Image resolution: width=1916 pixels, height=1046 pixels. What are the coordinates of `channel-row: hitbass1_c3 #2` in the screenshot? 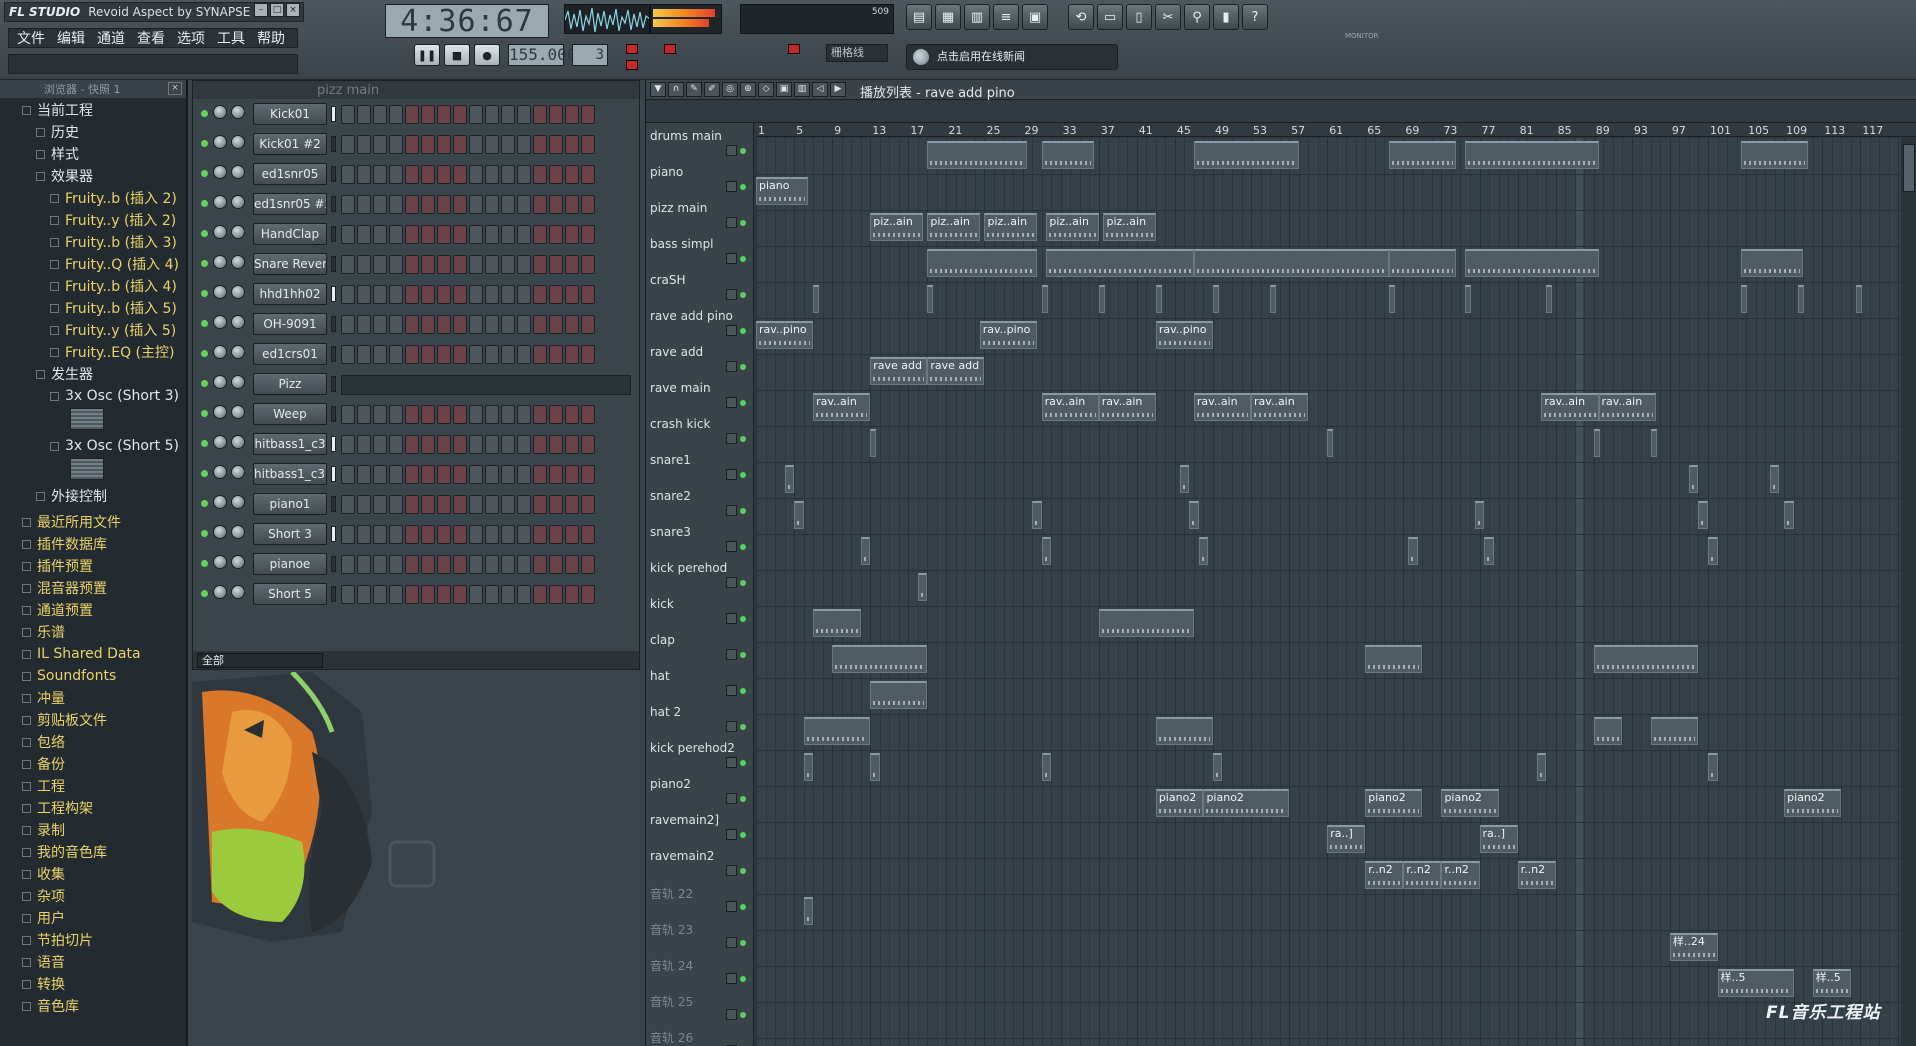 It's located at (416, 475).